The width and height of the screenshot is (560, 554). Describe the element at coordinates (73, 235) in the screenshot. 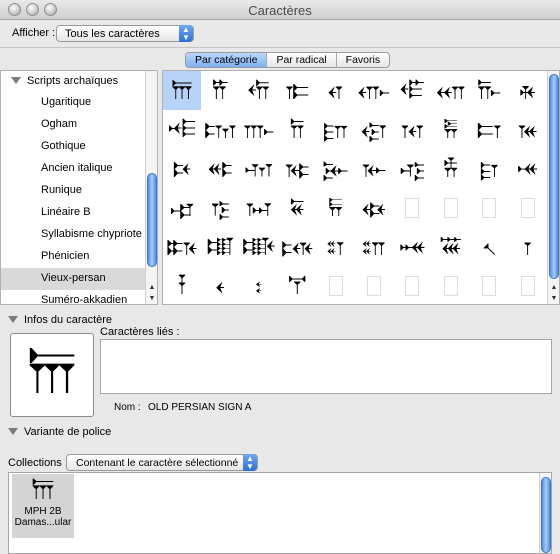

I see `category-item-cypriot: Syllabisme chypriote` at that location.